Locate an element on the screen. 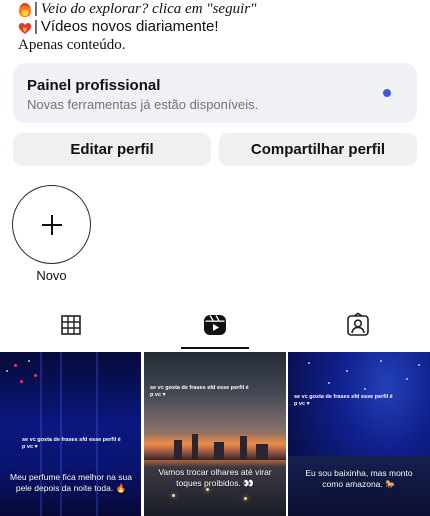 The height and width of the screenshot is (516, 430). grid-icon is located at coordinates (71, 325).